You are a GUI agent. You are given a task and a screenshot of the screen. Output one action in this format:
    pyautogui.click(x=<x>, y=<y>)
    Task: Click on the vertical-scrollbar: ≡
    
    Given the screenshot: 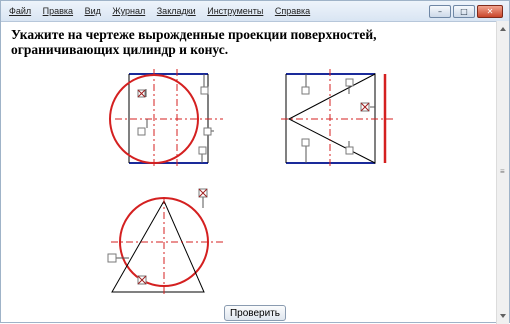 What is the action you would take?
    pyautogui.click(x=502, y=172)
    